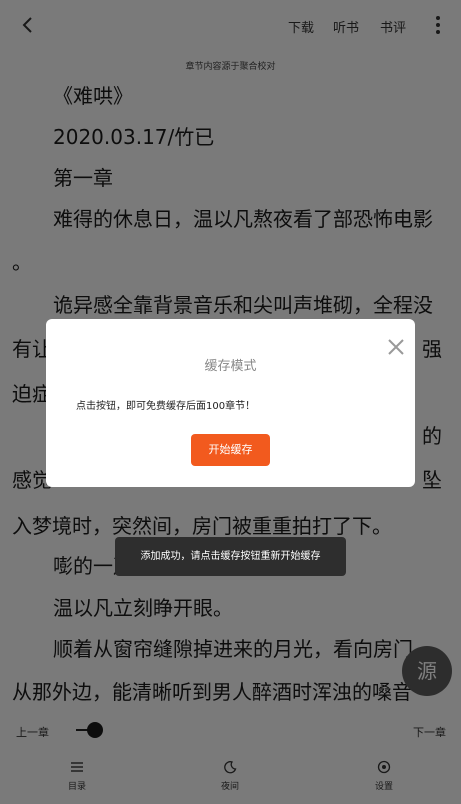  What do you see at coordinates (230, 450) in the screenshot?
I see `start-cache-button: 开始缓存` at bounding box center [230, 450].